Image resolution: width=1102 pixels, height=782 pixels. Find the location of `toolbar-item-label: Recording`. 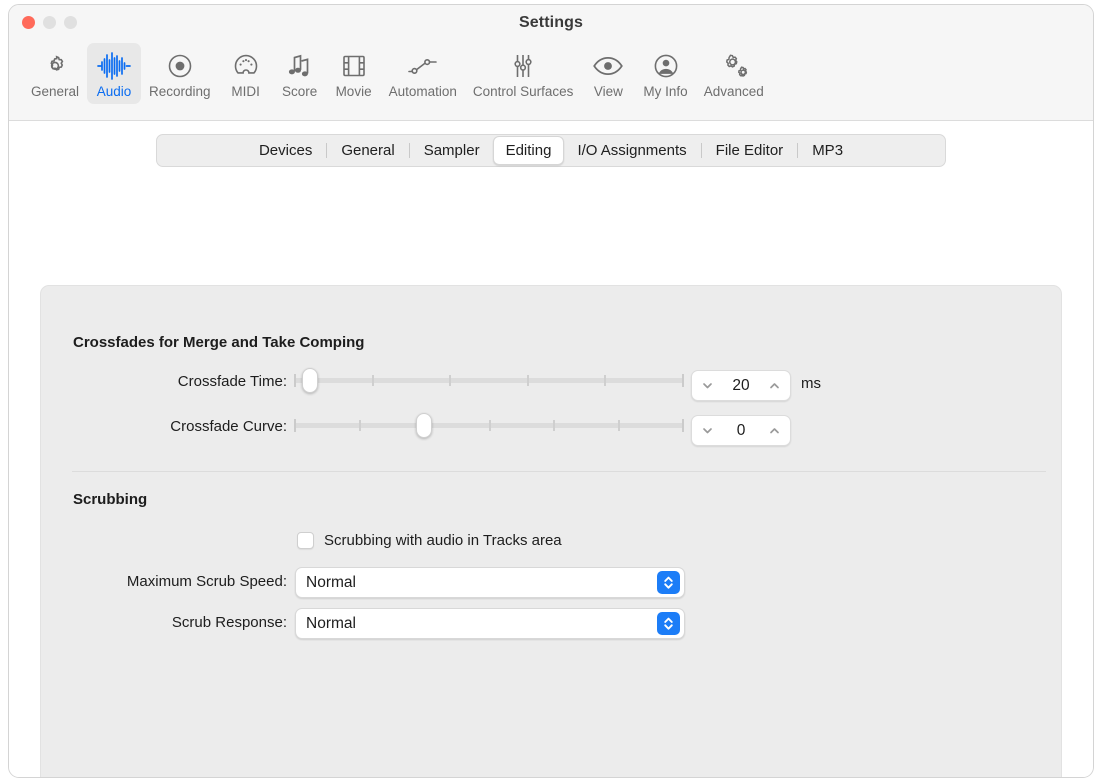

toolbar-item-label: Recording is located at coordinates (180, 91).